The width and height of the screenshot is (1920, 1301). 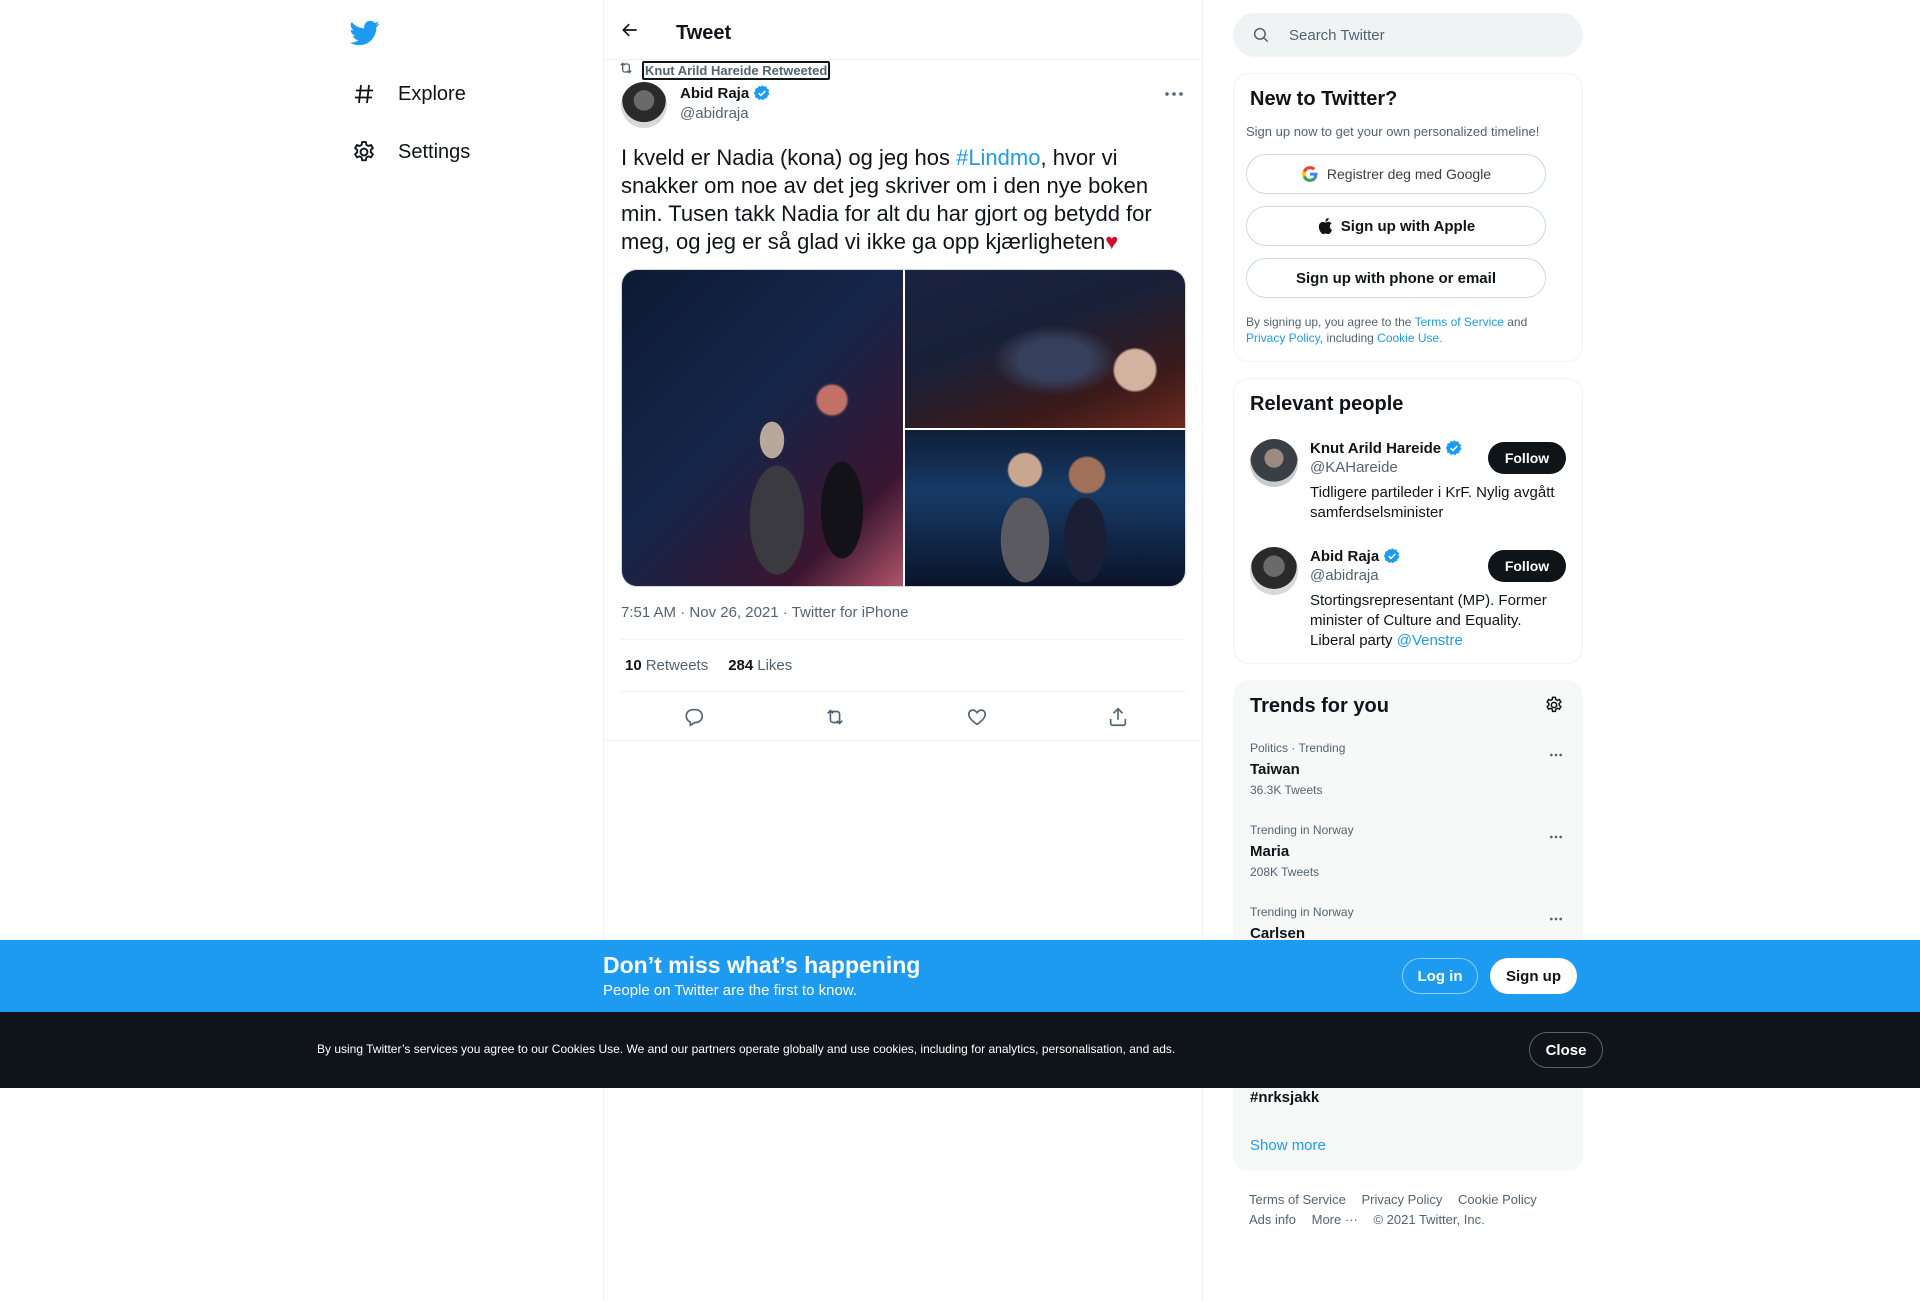 I want to click on tweet-source-link: Twitter for iPhone, so click(x=850, y=612).